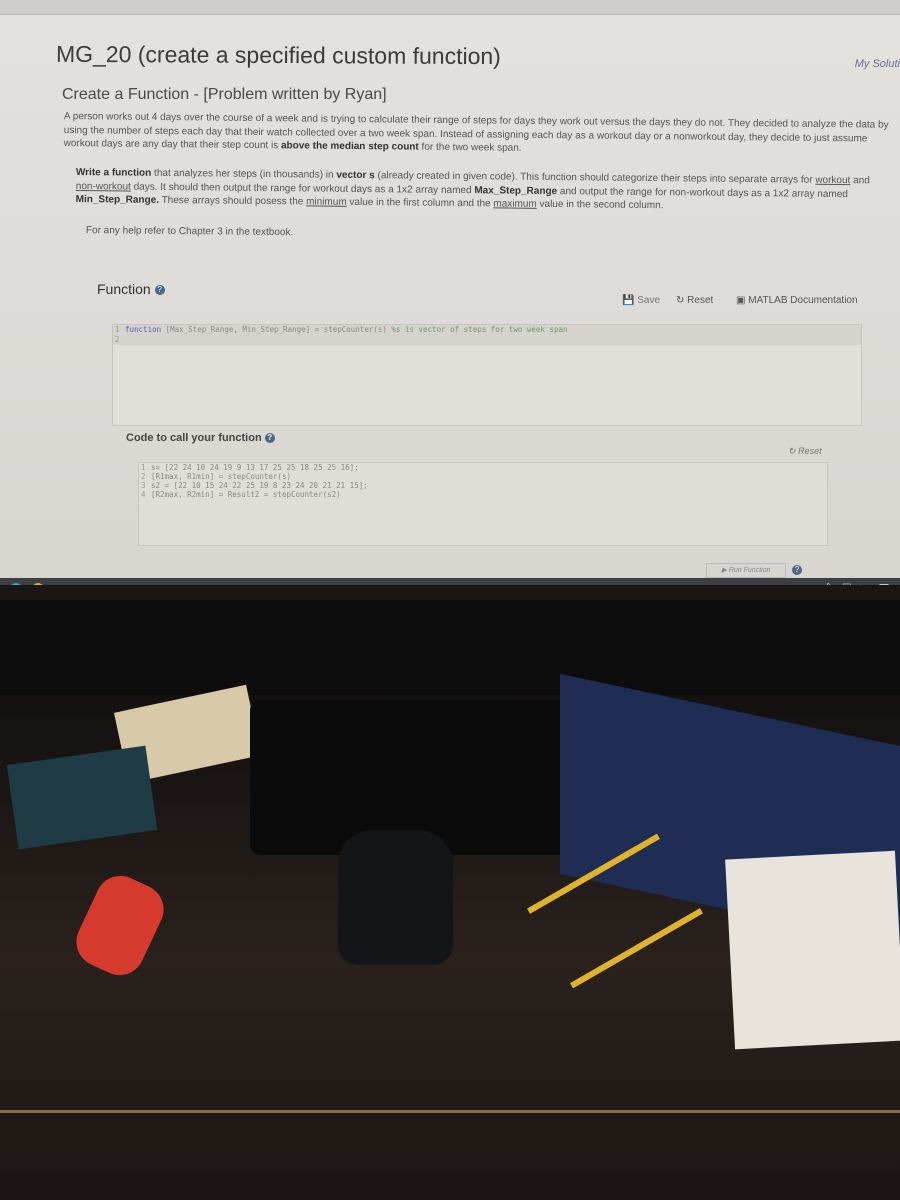 The width and height of the screenshot is (900, 1200). What do you see at coordinates (326, 202) in the screenshot?
I see `text-underline: minimum` at bounding box center [326, 202].